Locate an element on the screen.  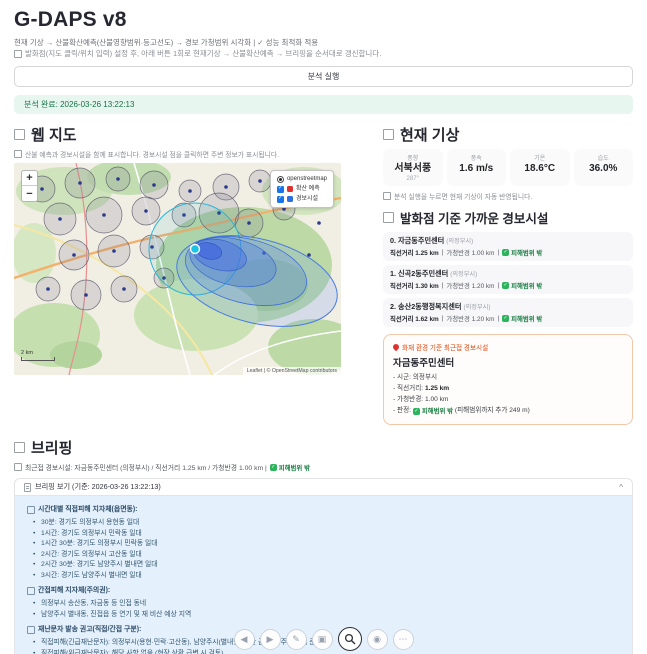
edit-button: ✎ is located at coordinates (296, 639).